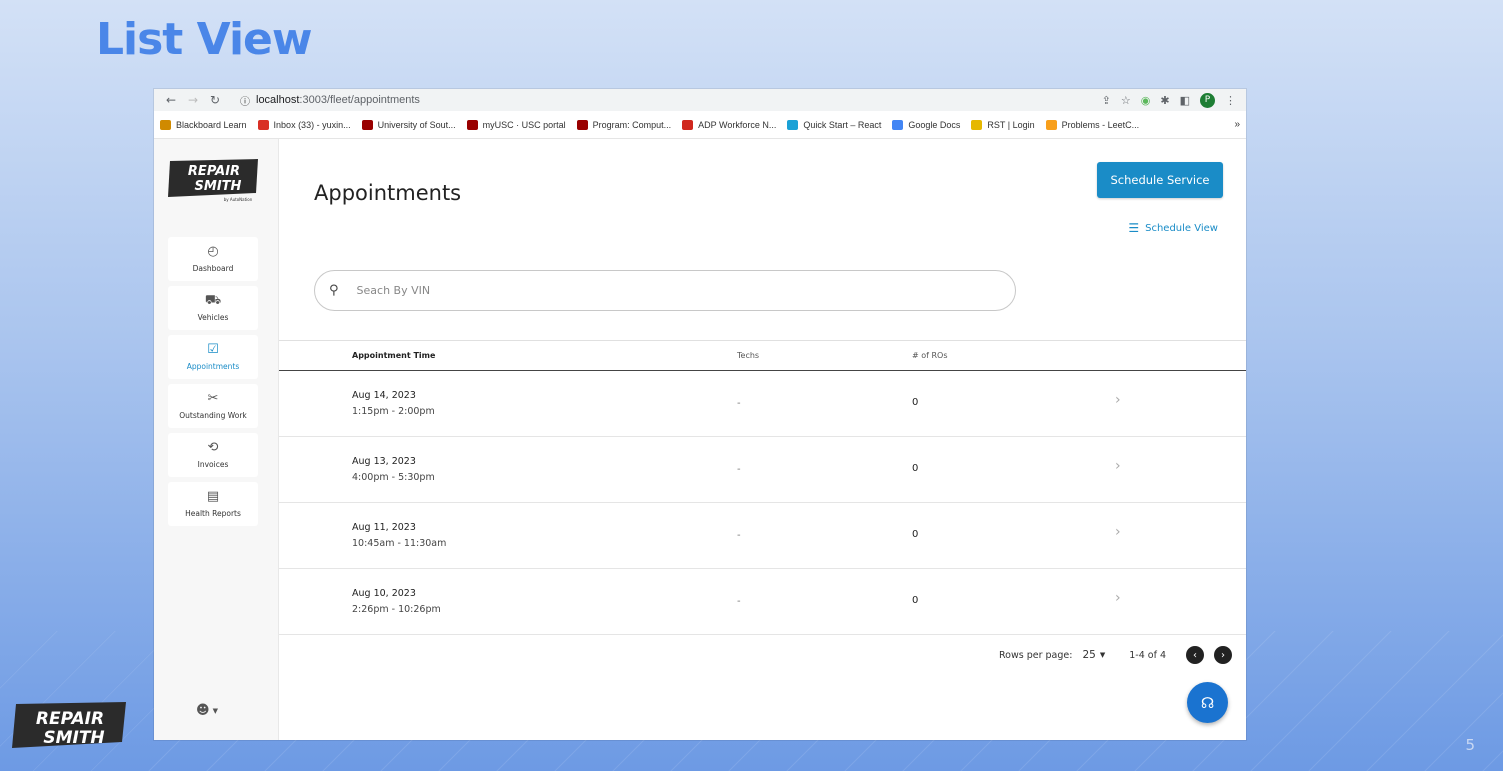 Image resolution: width=1503 pixels, height=771 pixels. What do you see at coordinates (834, 124) in the screenshot?
I see `bookmark-item: Quick Start – React` at bounding box center [834, 124].